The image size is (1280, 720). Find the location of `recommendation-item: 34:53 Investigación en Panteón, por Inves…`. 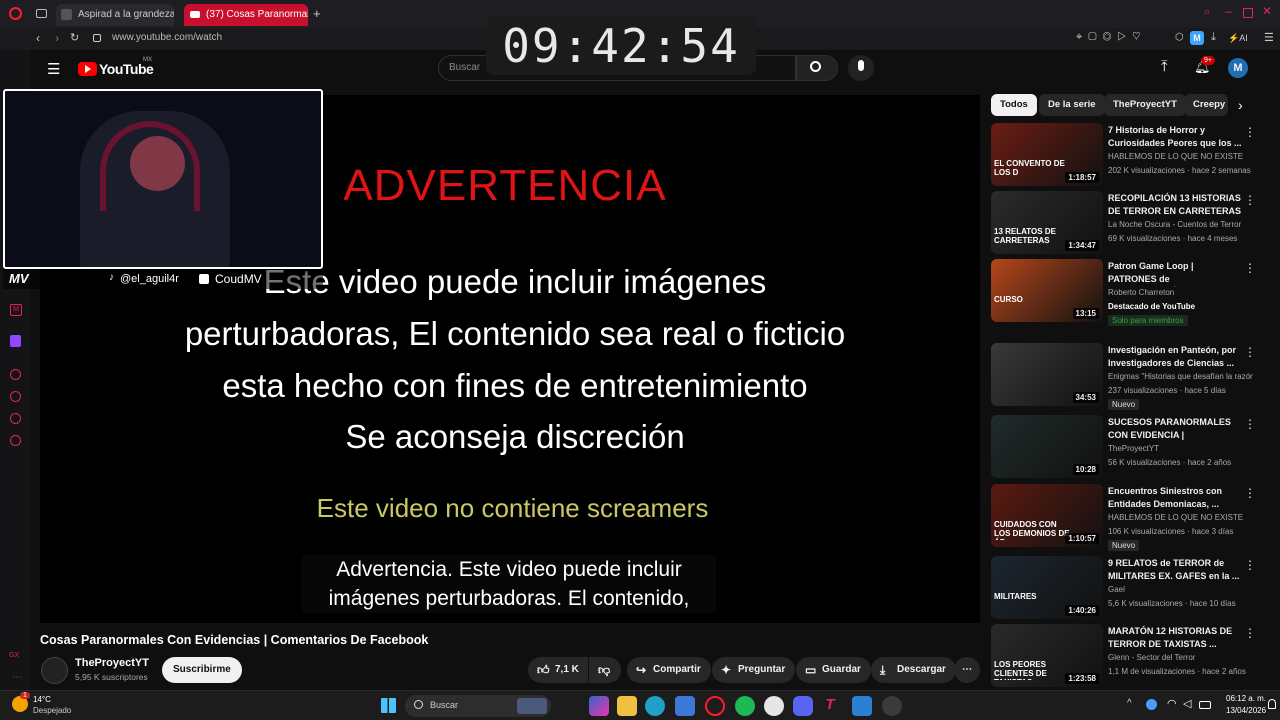

recommendation-item: 34:53 Investigación en Panteón, por Inves… is located at coordinates (1123, 376).